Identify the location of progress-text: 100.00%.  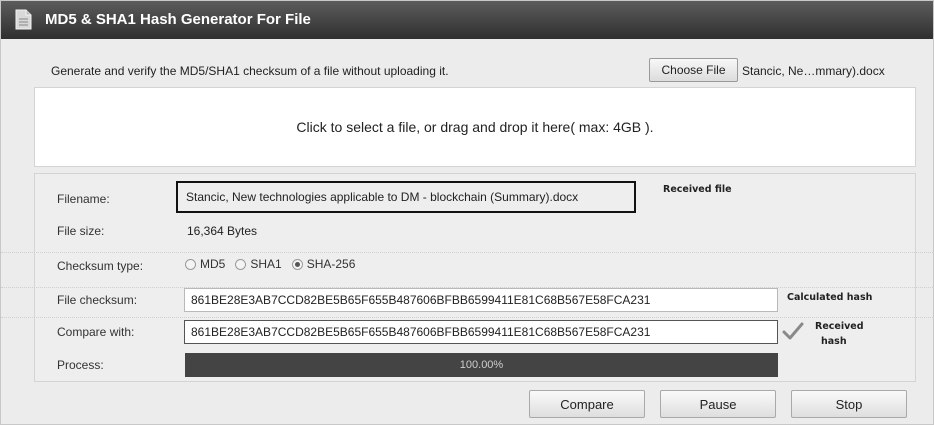
(481, 365).